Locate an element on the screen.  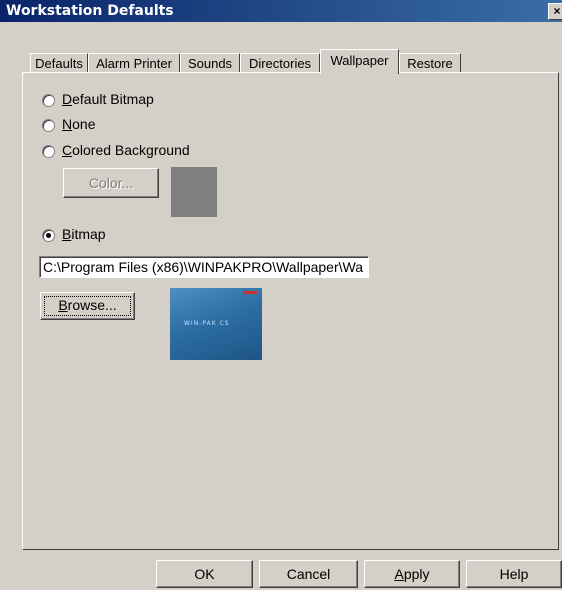
close-button: × is located at coordinates (555, 11).